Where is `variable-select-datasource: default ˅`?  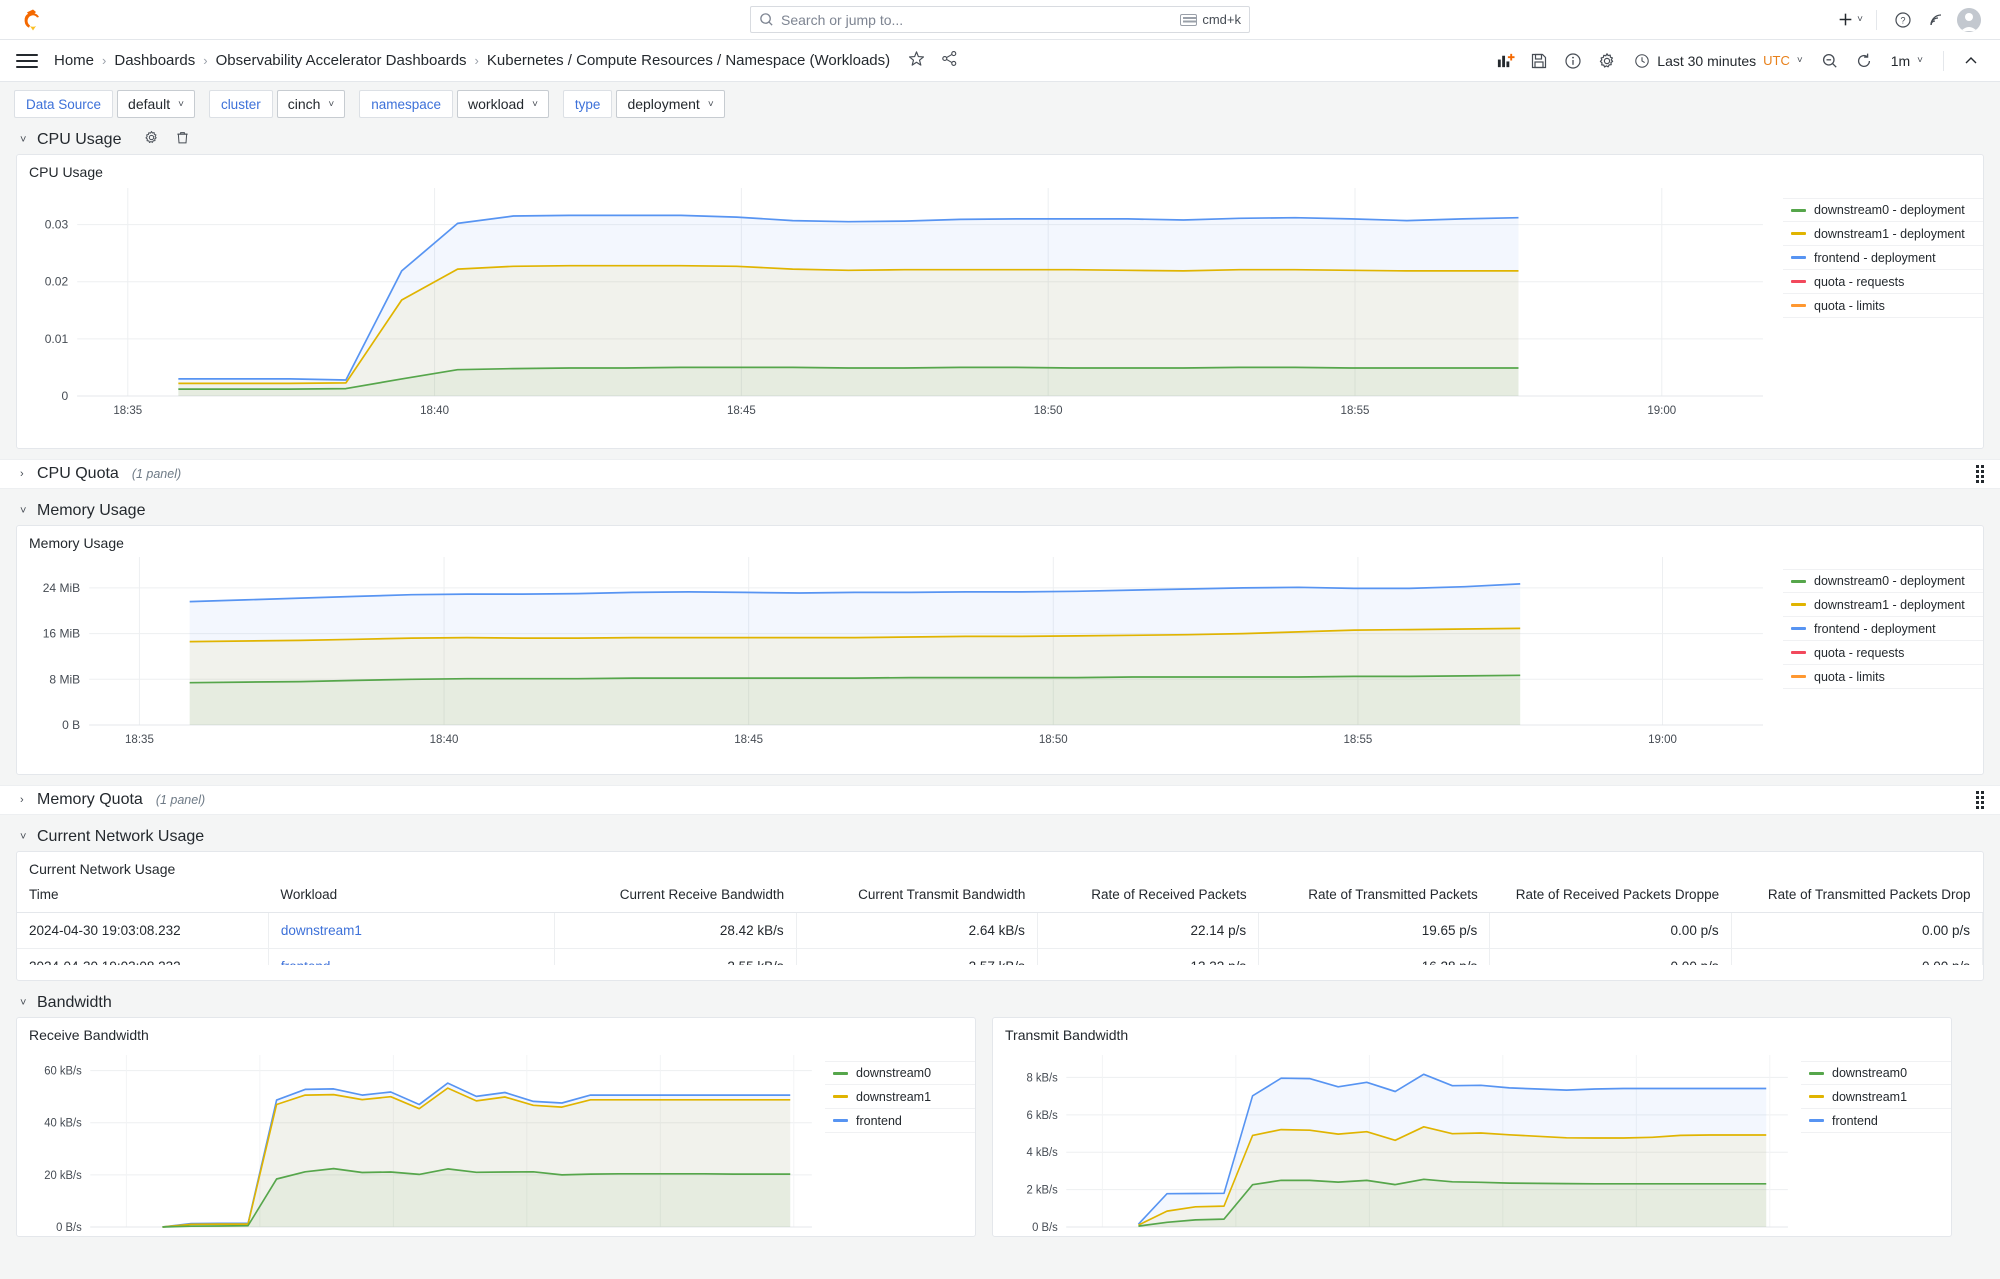 variable-select-datasource: default ˅ is located at coordinates (156, 104).